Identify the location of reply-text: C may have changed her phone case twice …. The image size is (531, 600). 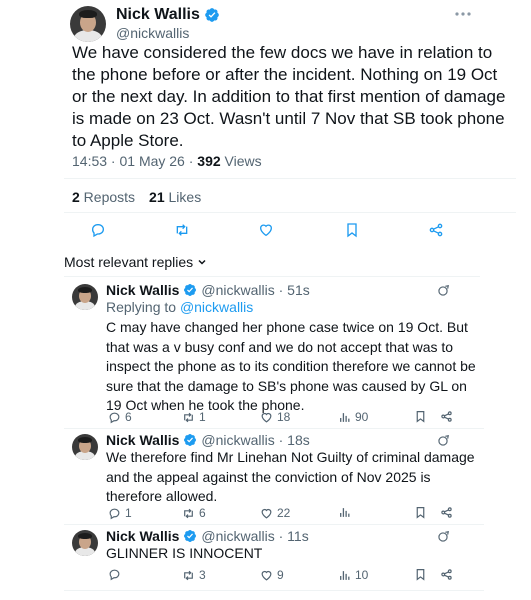
(291, 366).